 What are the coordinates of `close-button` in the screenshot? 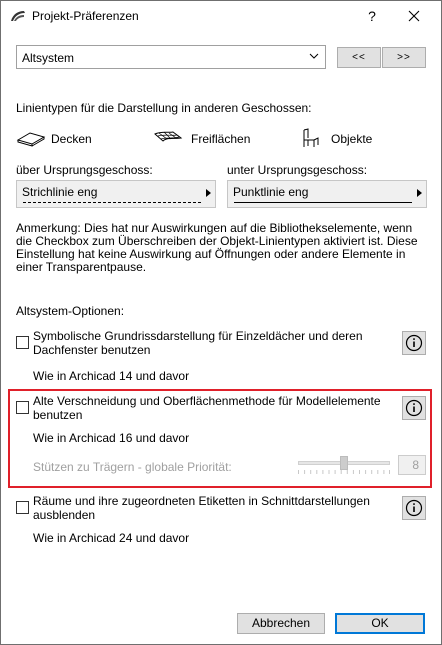 It's located at (414, 16).